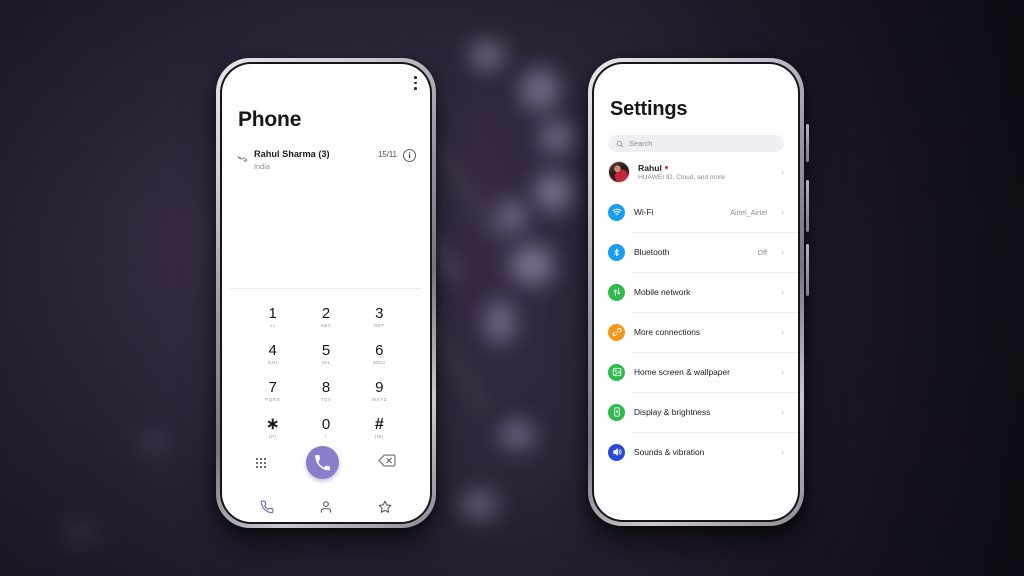 The image size is (1024, 576). I want to click on dialpad-key-3: 3 DEF, so click(379, 316).